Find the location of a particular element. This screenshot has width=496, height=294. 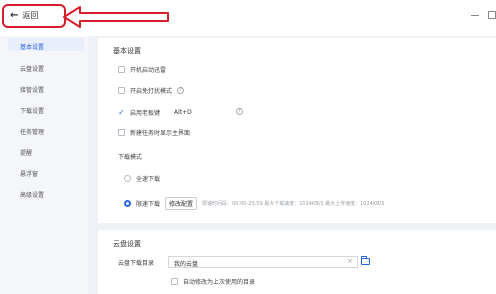

folder-icon is located at coordinates (365, 260).